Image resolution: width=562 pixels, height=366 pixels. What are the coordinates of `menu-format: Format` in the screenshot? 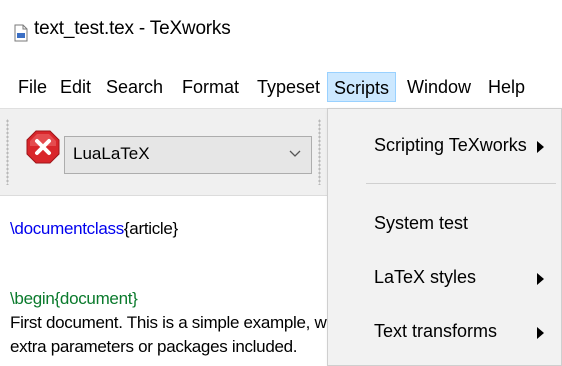 It's located at (210, 87).